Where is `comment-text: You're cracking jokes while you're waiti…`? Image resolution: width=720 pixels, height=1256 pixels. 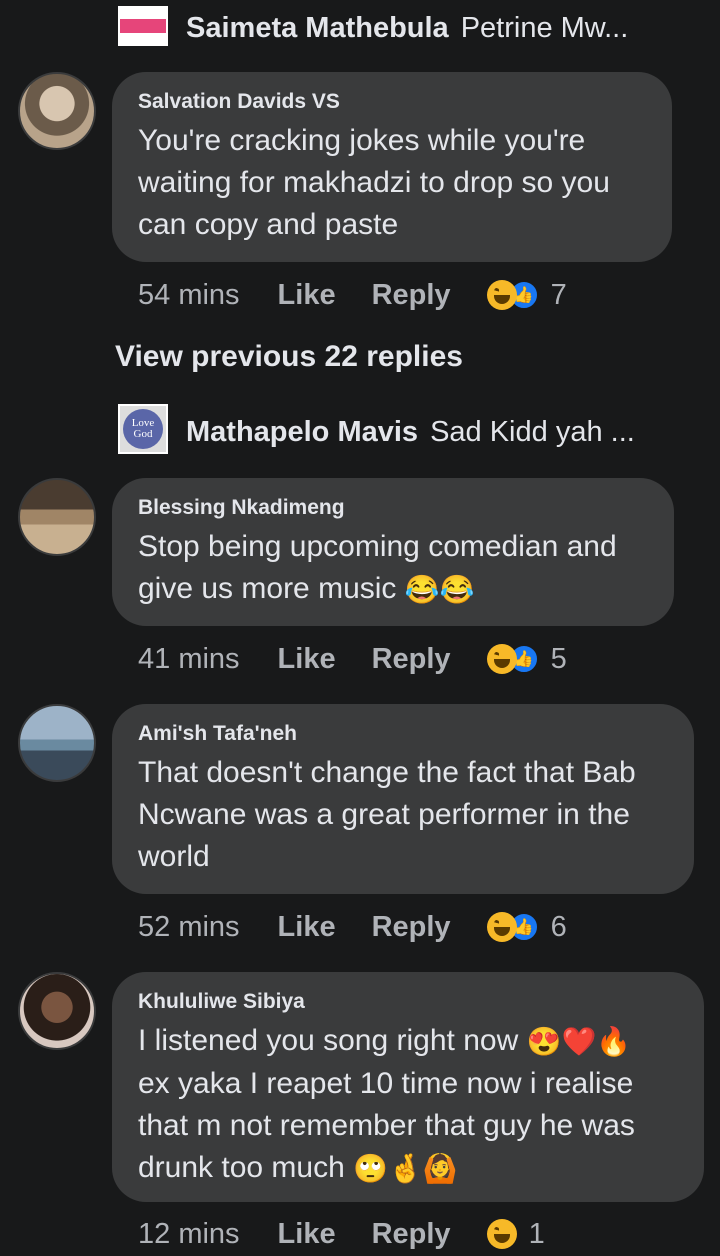 comment-text: You're cracking jokes while you're waiti… is located at coordinates (378, 182).